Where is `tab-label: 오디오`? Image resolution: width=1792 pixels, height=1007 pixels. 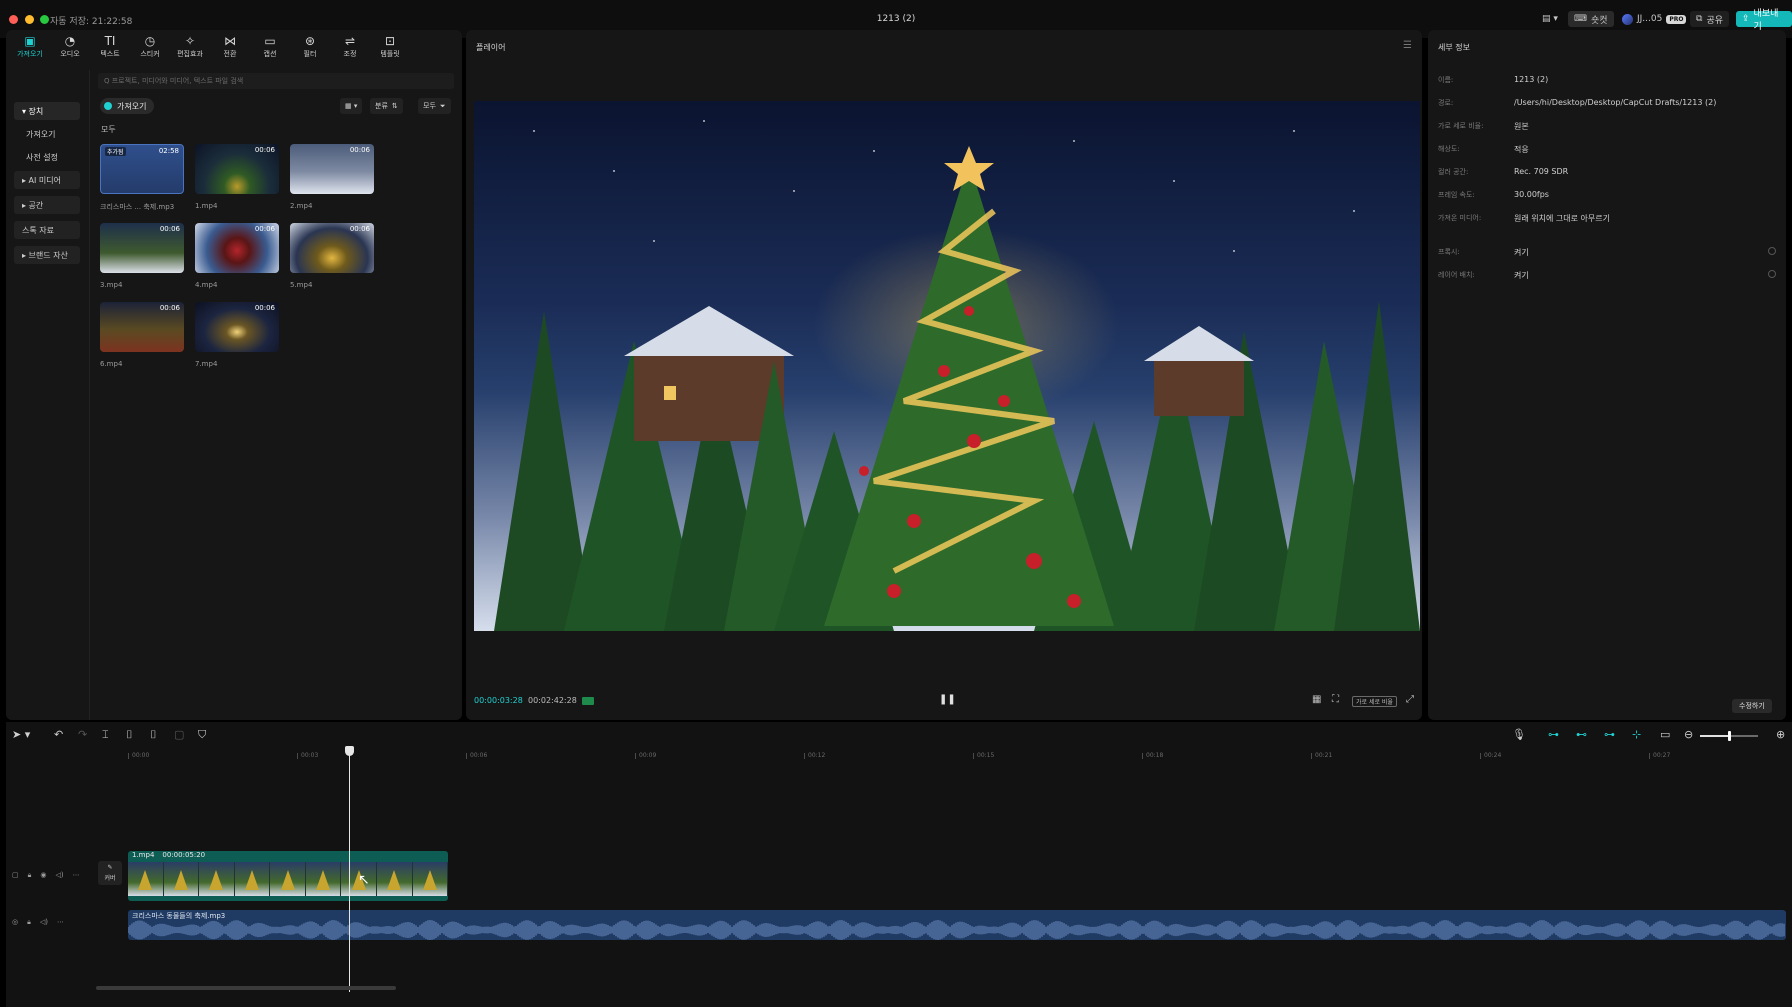 tab-label: 오디오 is located at coordinates (70, 54).